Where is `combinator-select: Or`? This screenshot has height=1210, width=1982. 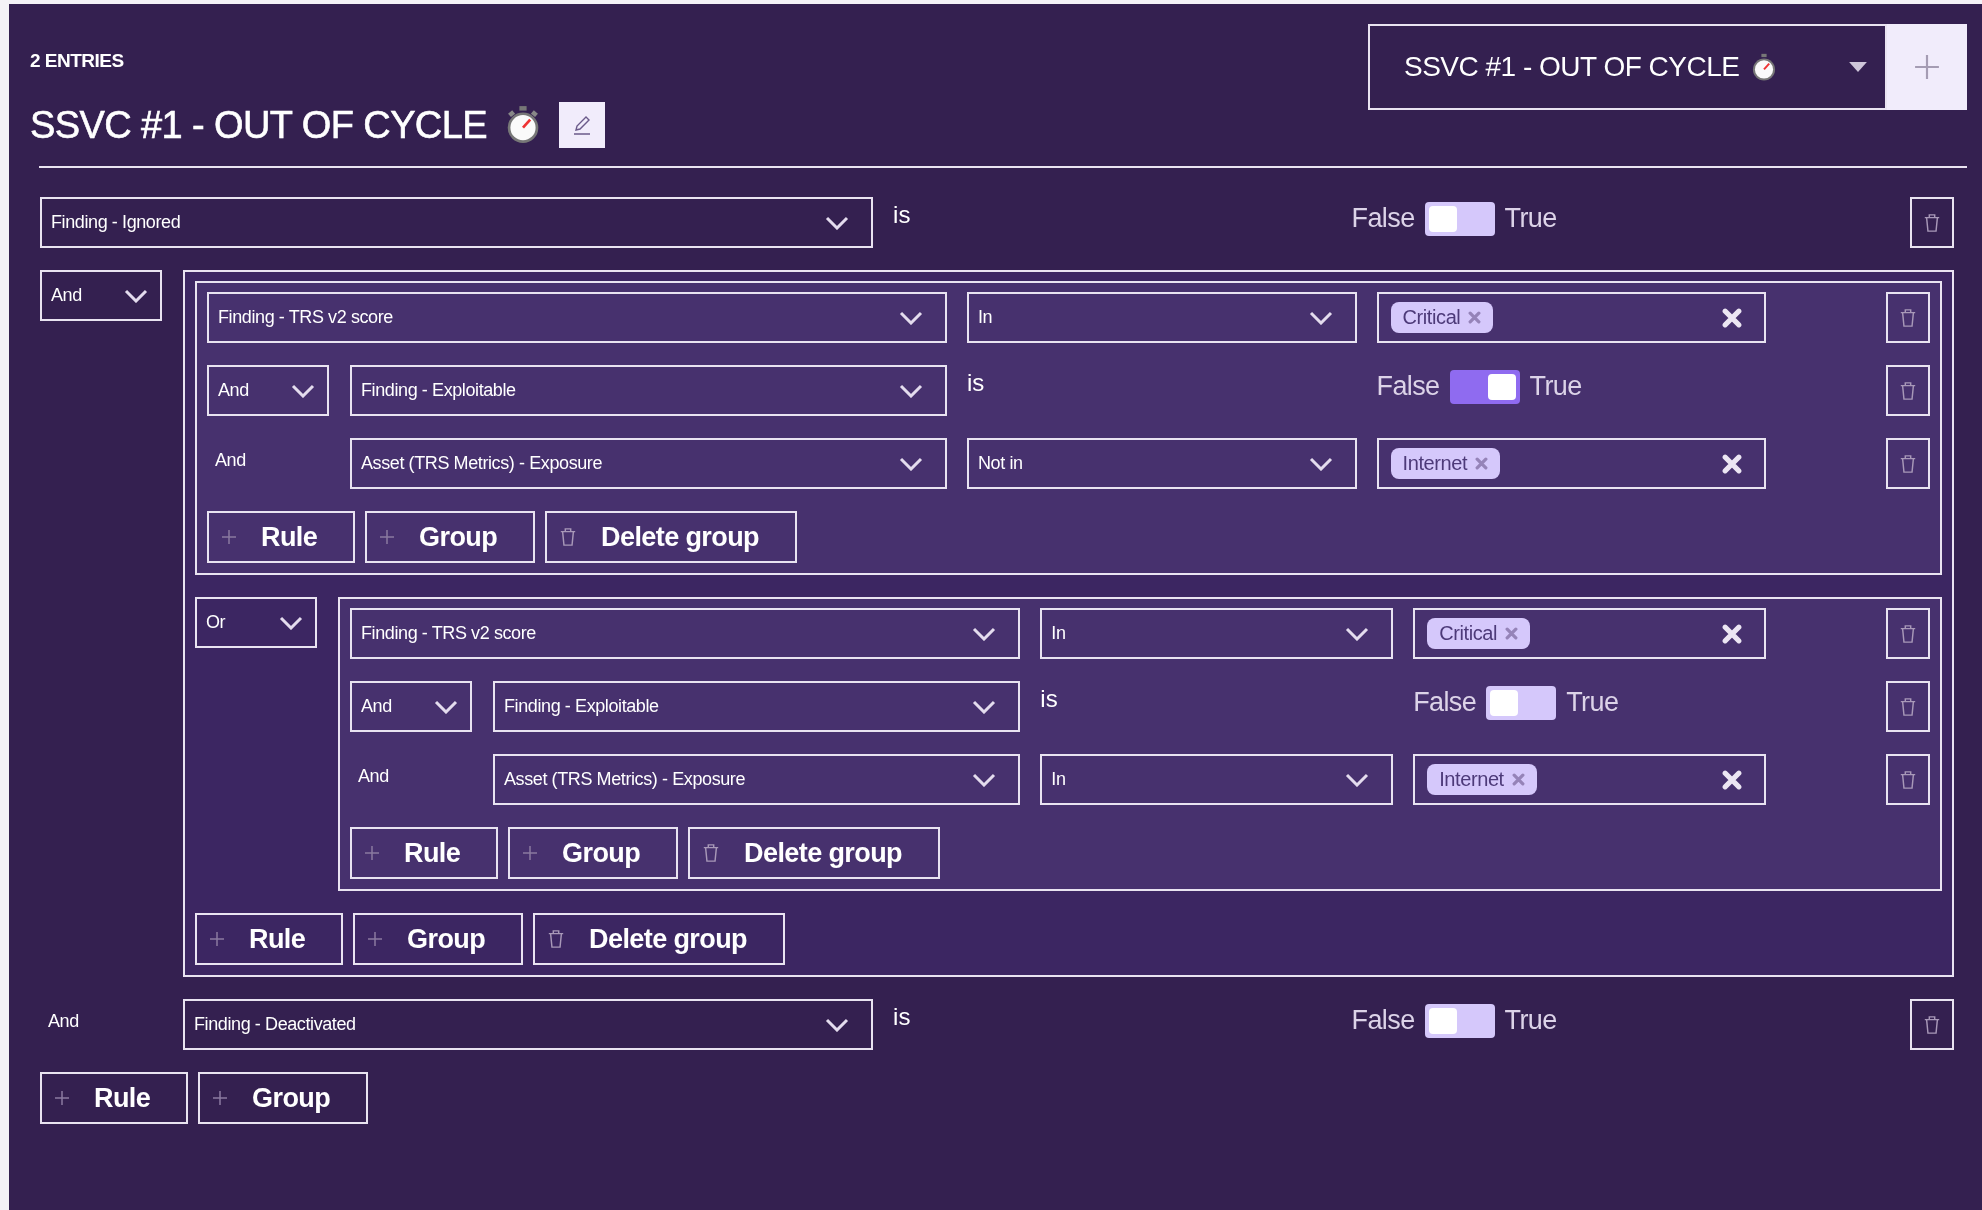 combinator-select: Or is located at coordinates (256, 622).